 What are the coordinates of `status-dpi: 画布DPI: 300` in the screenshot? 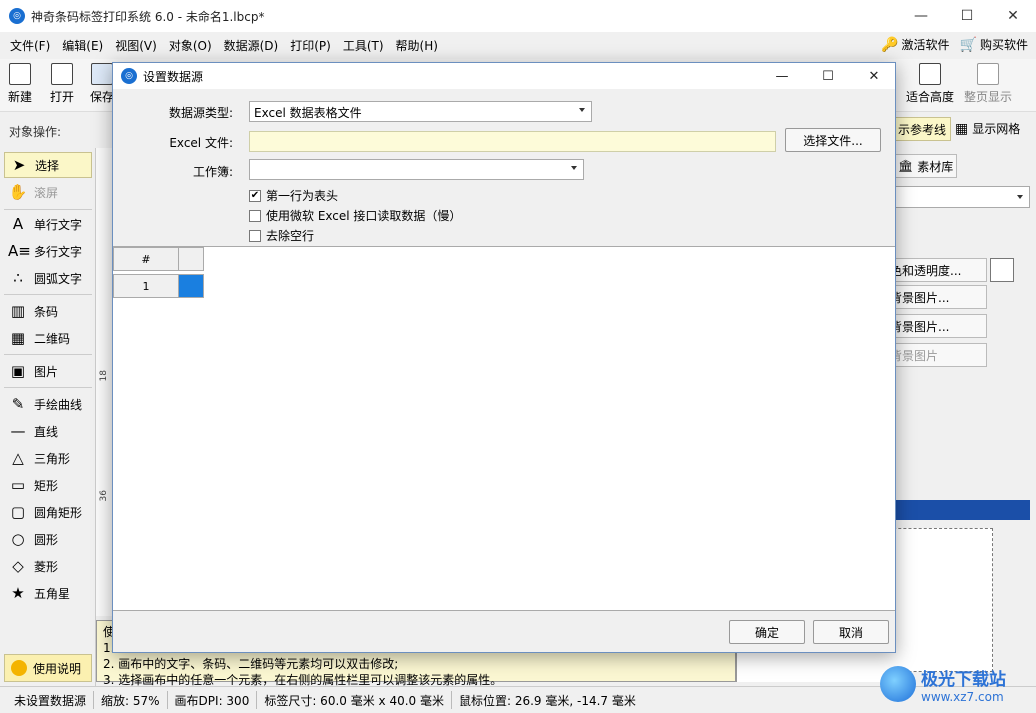 It's located at (213, 700).